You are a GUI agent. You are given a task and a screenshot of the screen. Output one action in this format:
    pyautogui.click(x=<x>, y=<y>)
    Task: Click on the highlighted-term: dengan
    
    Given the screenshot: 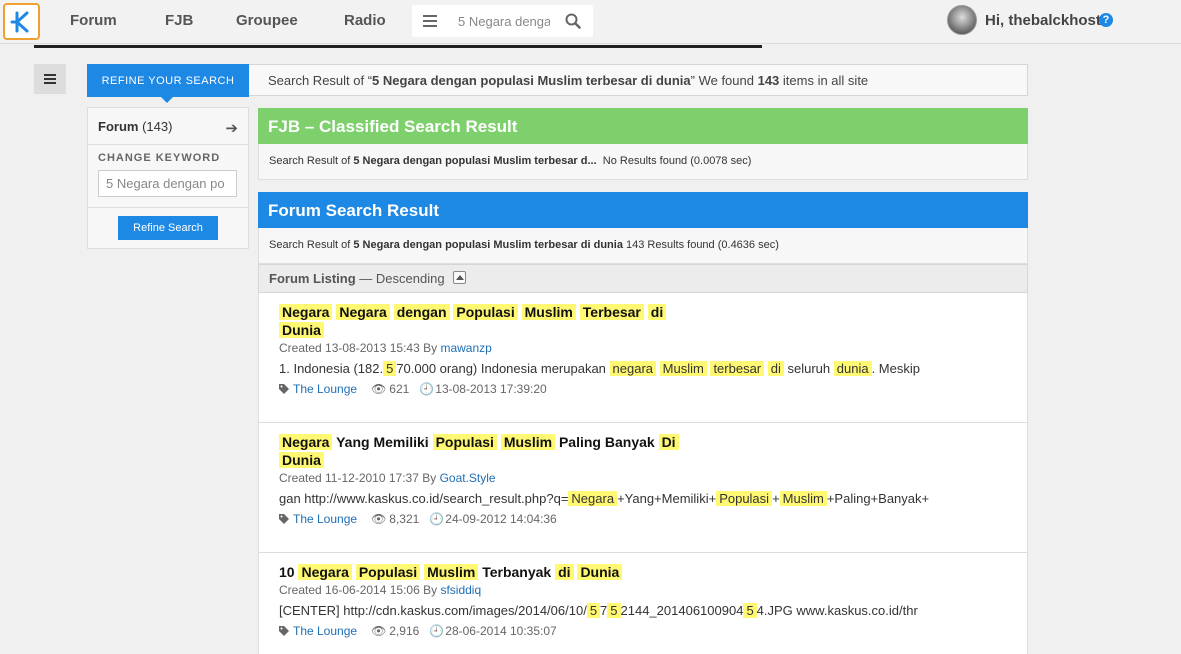 What is the action you would take?
    pyautogui.click(x=421, y=312)
    